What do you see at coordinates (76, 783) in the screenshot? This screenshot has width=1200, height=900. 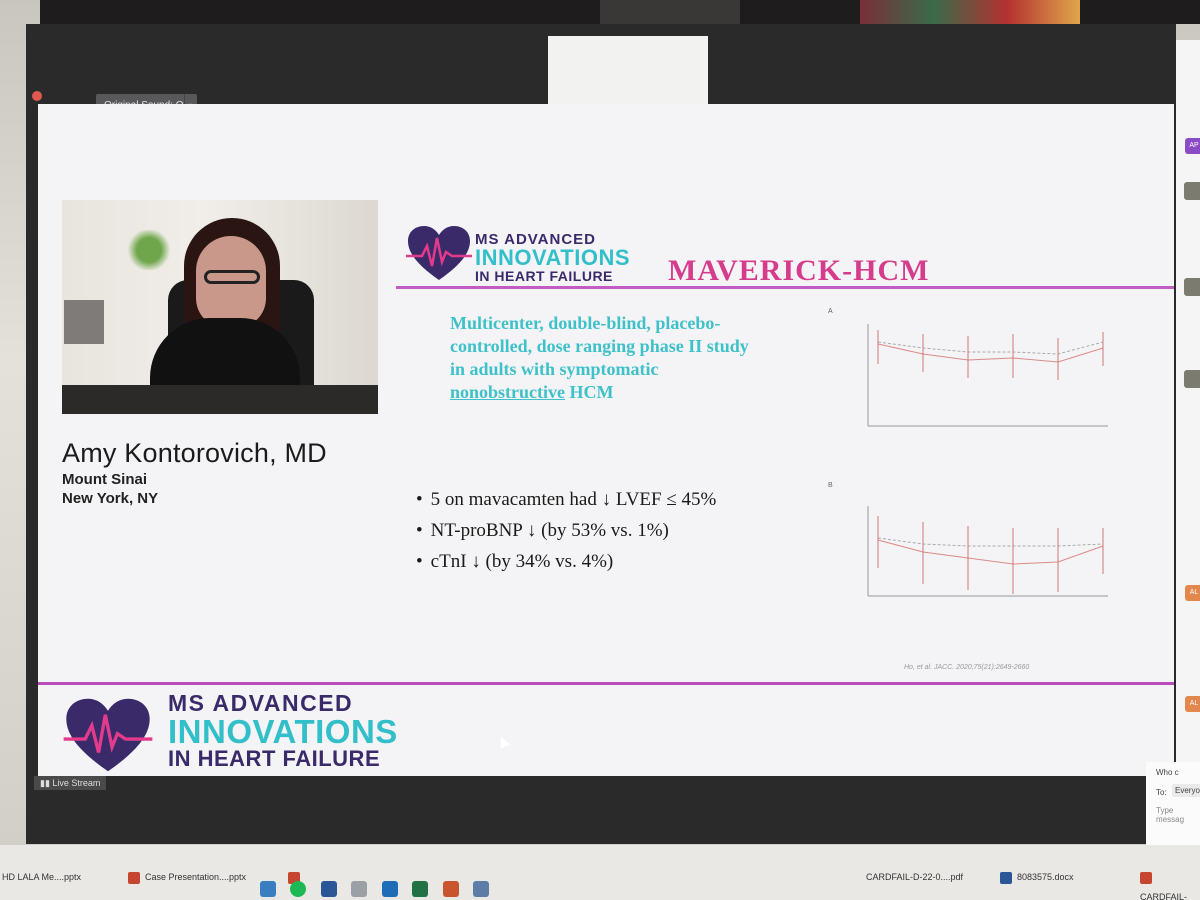 I see `live-stream-label: Live Stream` at bounding box center [76, 783].